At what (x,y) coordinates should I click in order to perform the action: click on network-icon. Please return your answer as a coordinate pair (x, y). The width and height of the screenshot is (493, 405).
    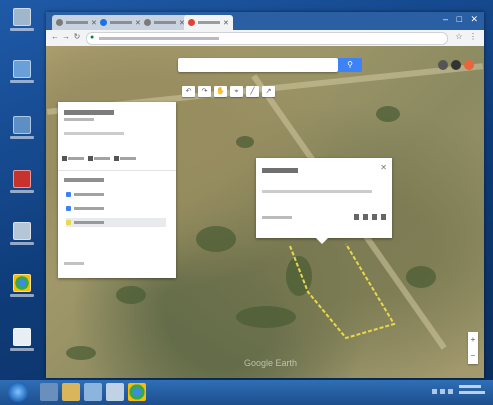
    Looking at the image, I should click on (434, 391).